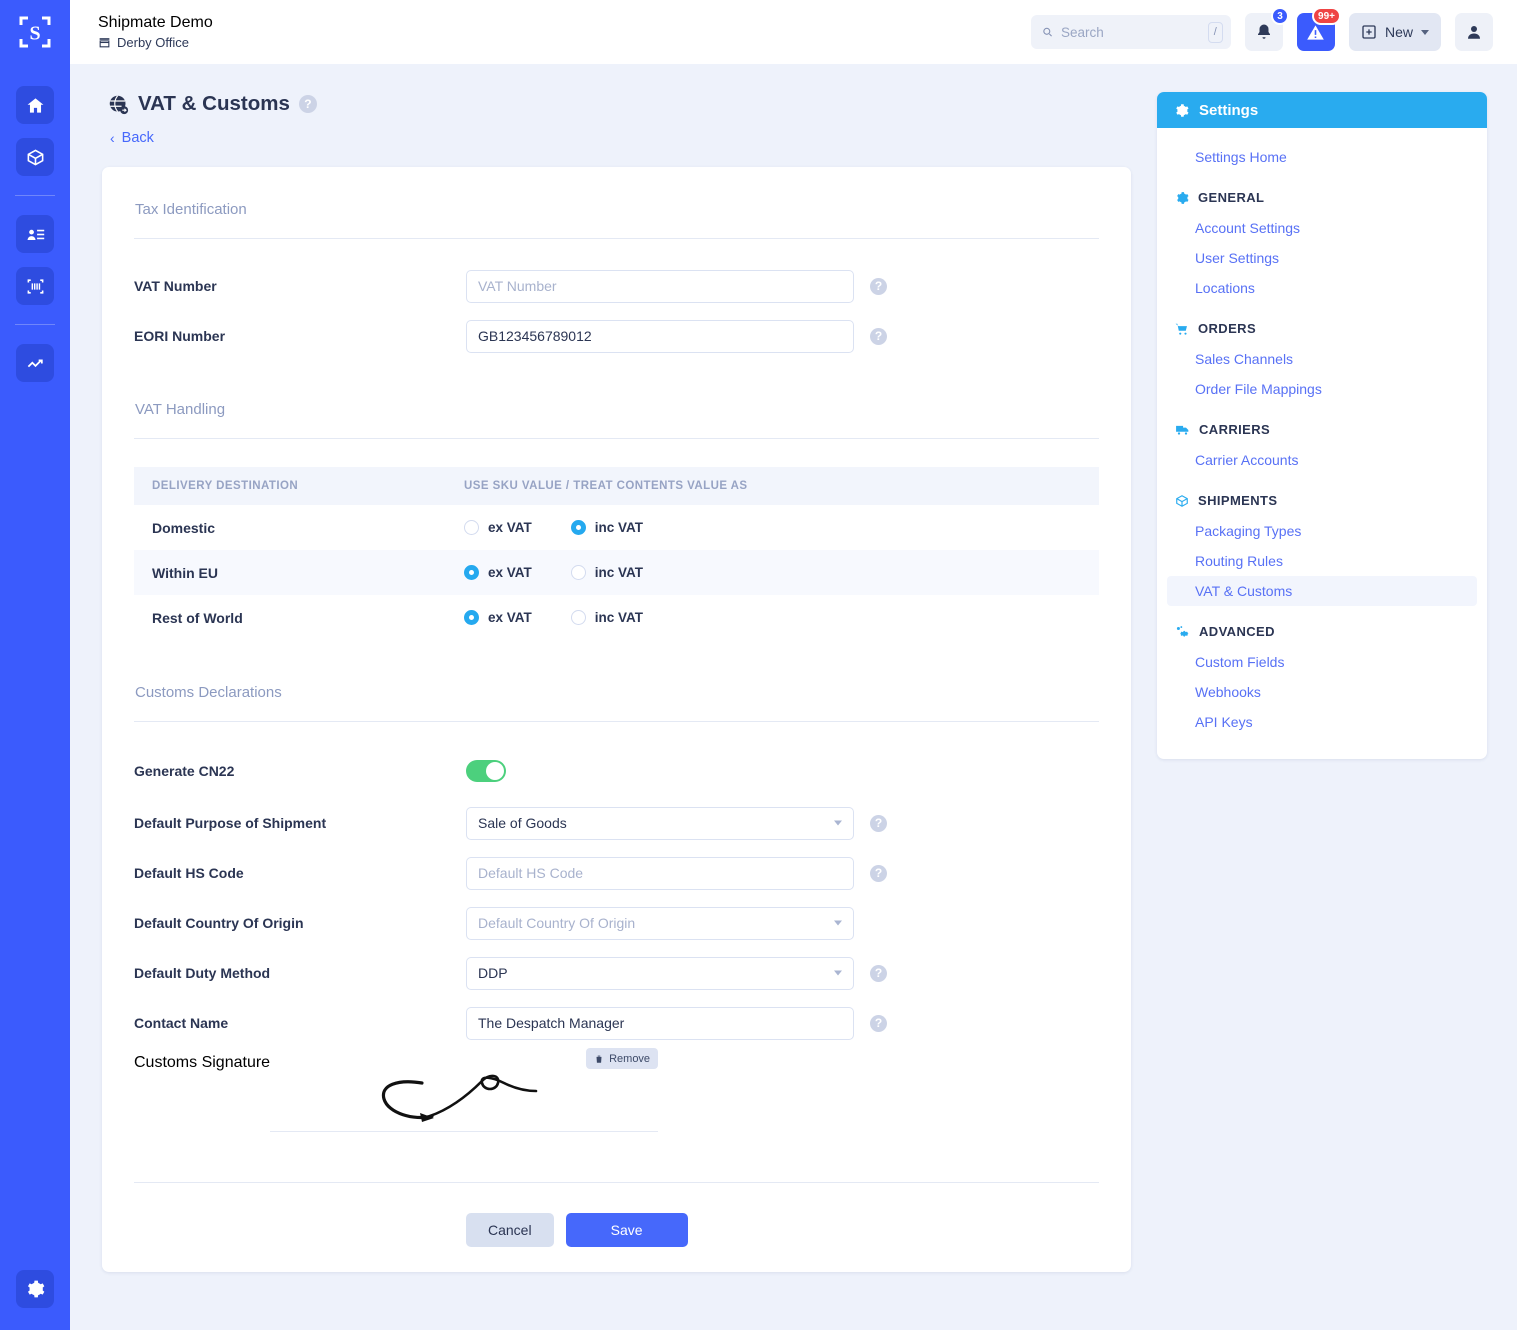 The width and height of the screenshot is (1517, 1330). What do you see at coordinates (1322, 389) in the screenshot?
I see `settings-link-order-file-mappings: Order File Mappings` at bounding box center [1322, 389].